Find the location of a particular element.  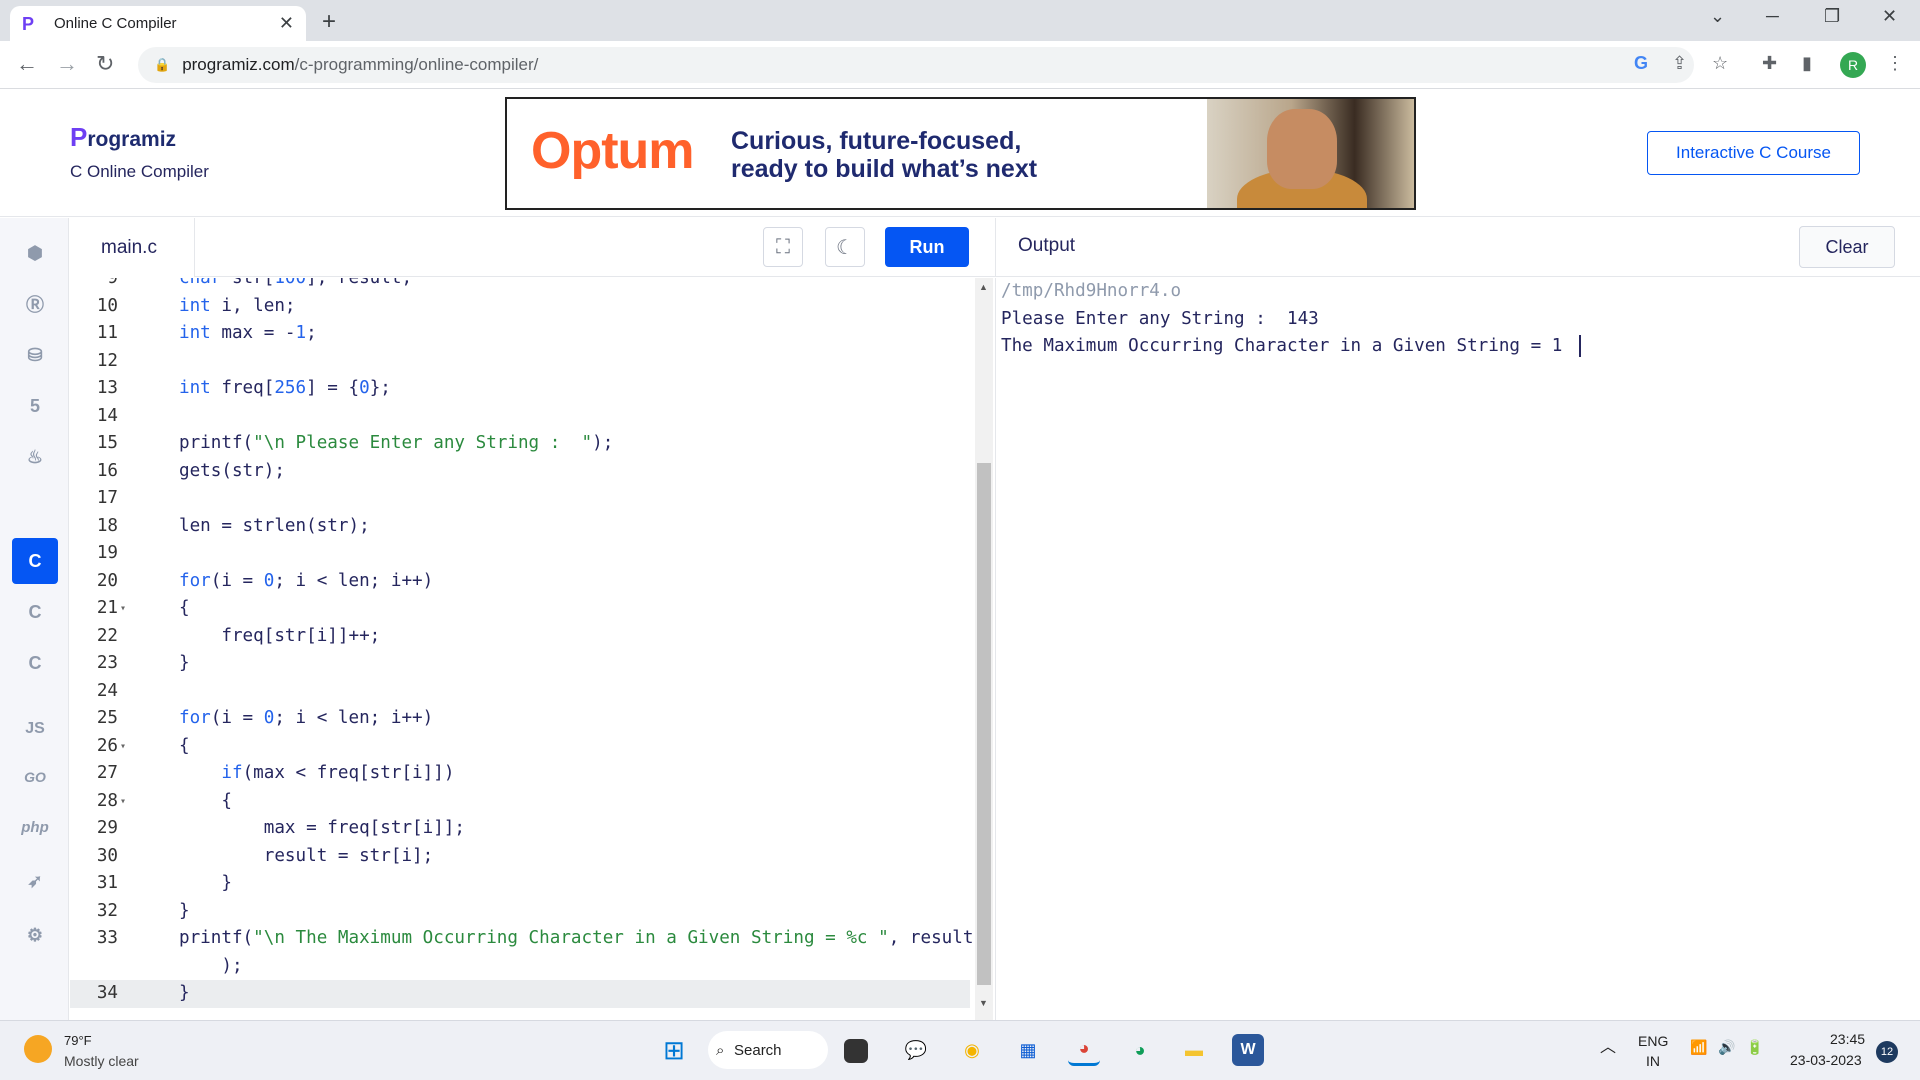

fullscreen-icon: ⛶ is located at coordinates (783, 247).